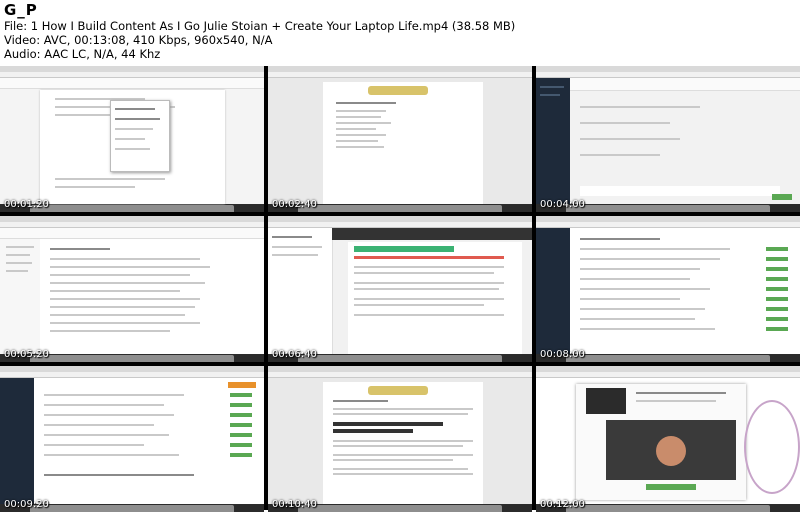  What do you see at coordinates (400, 139) in the screenshot?
I see `thumbnail-2: 00:02:40` at bounding box center [400, 139].